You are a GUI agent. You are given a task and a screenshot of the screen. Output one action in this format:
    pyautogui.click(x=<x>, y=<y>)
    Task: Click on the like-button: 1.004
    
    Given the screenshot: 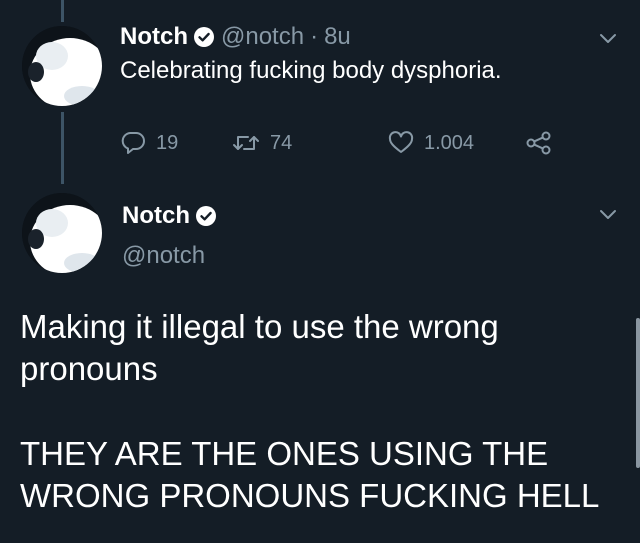 What is the action you would take?
    pyautogui.click(x=431, y=143)
    